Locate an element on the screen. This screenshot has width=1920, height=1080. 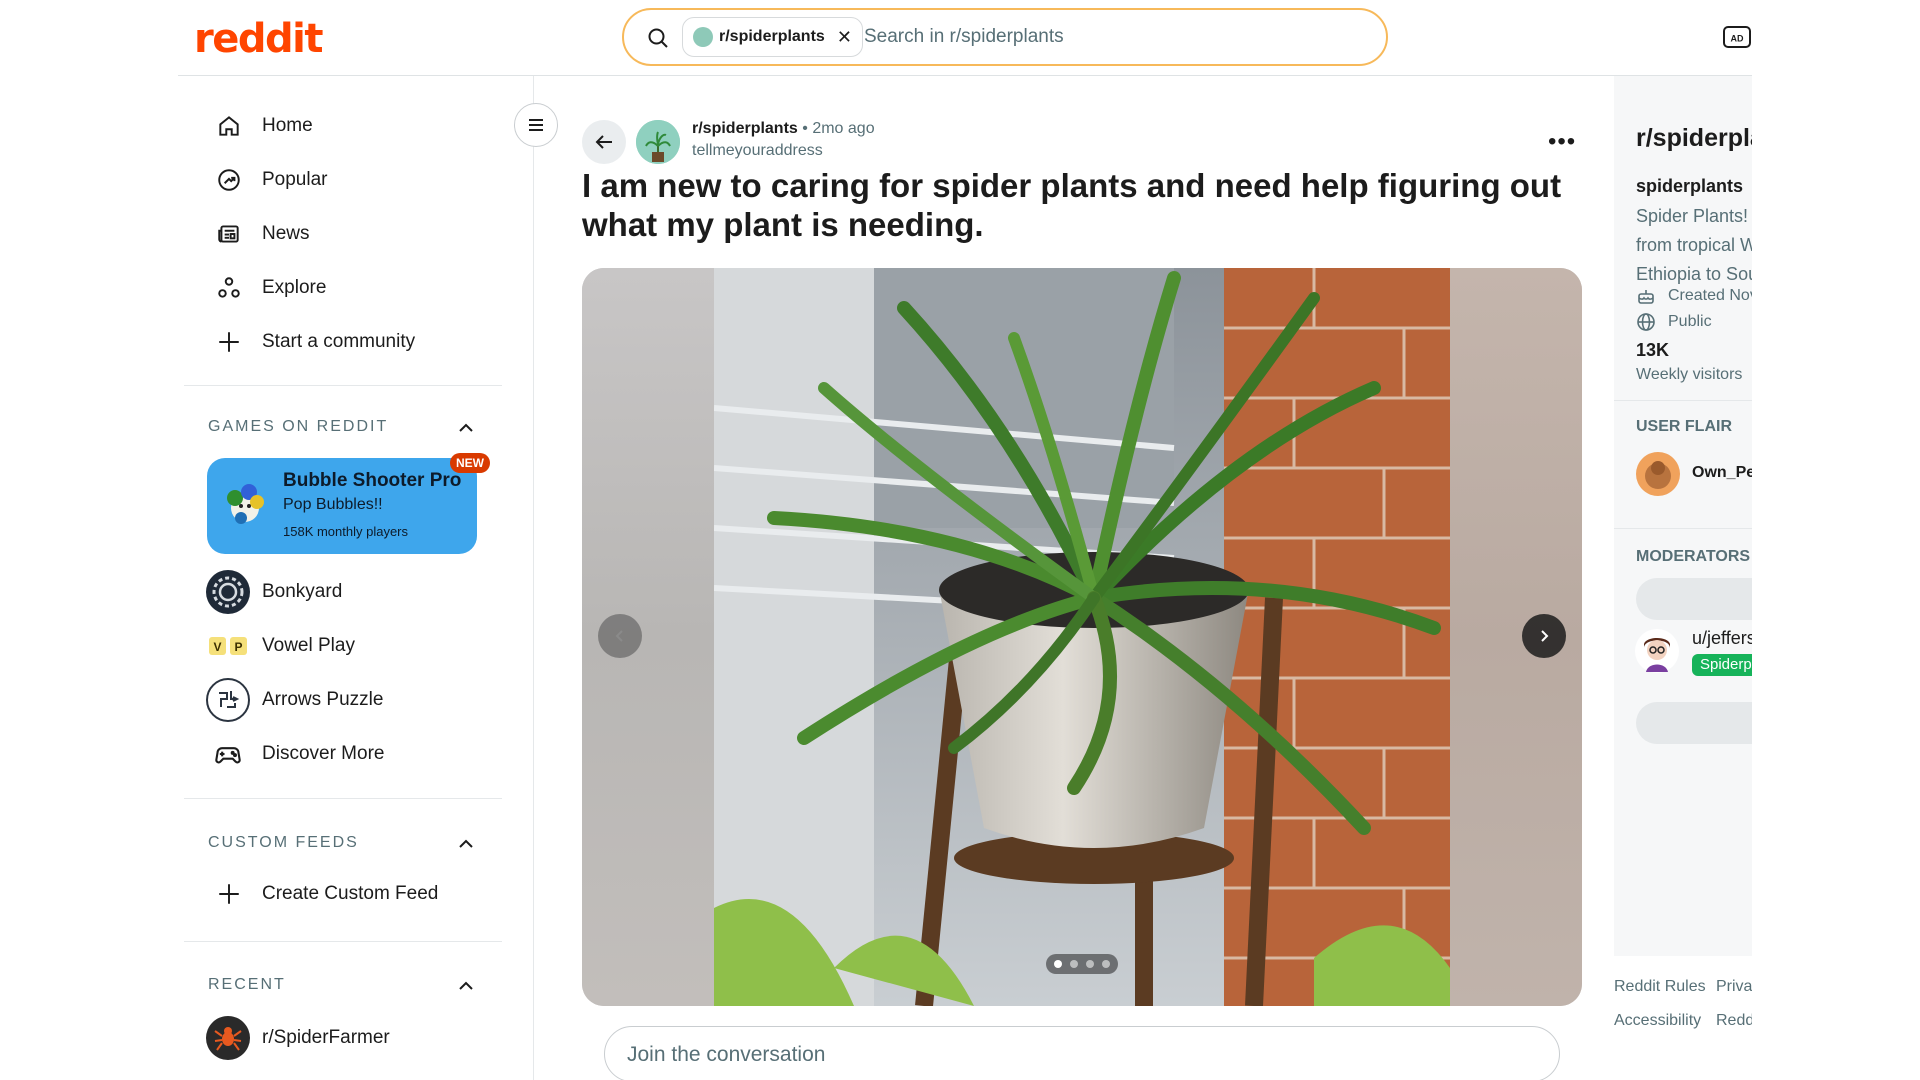
chevron-left-icon is located at coordinates (619, 636).